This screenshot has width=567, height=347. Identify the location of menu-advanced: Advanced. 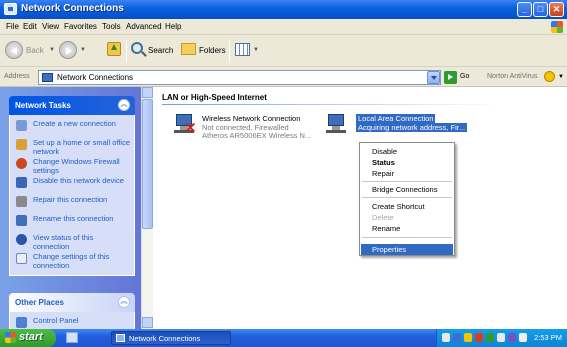
(144, 26).